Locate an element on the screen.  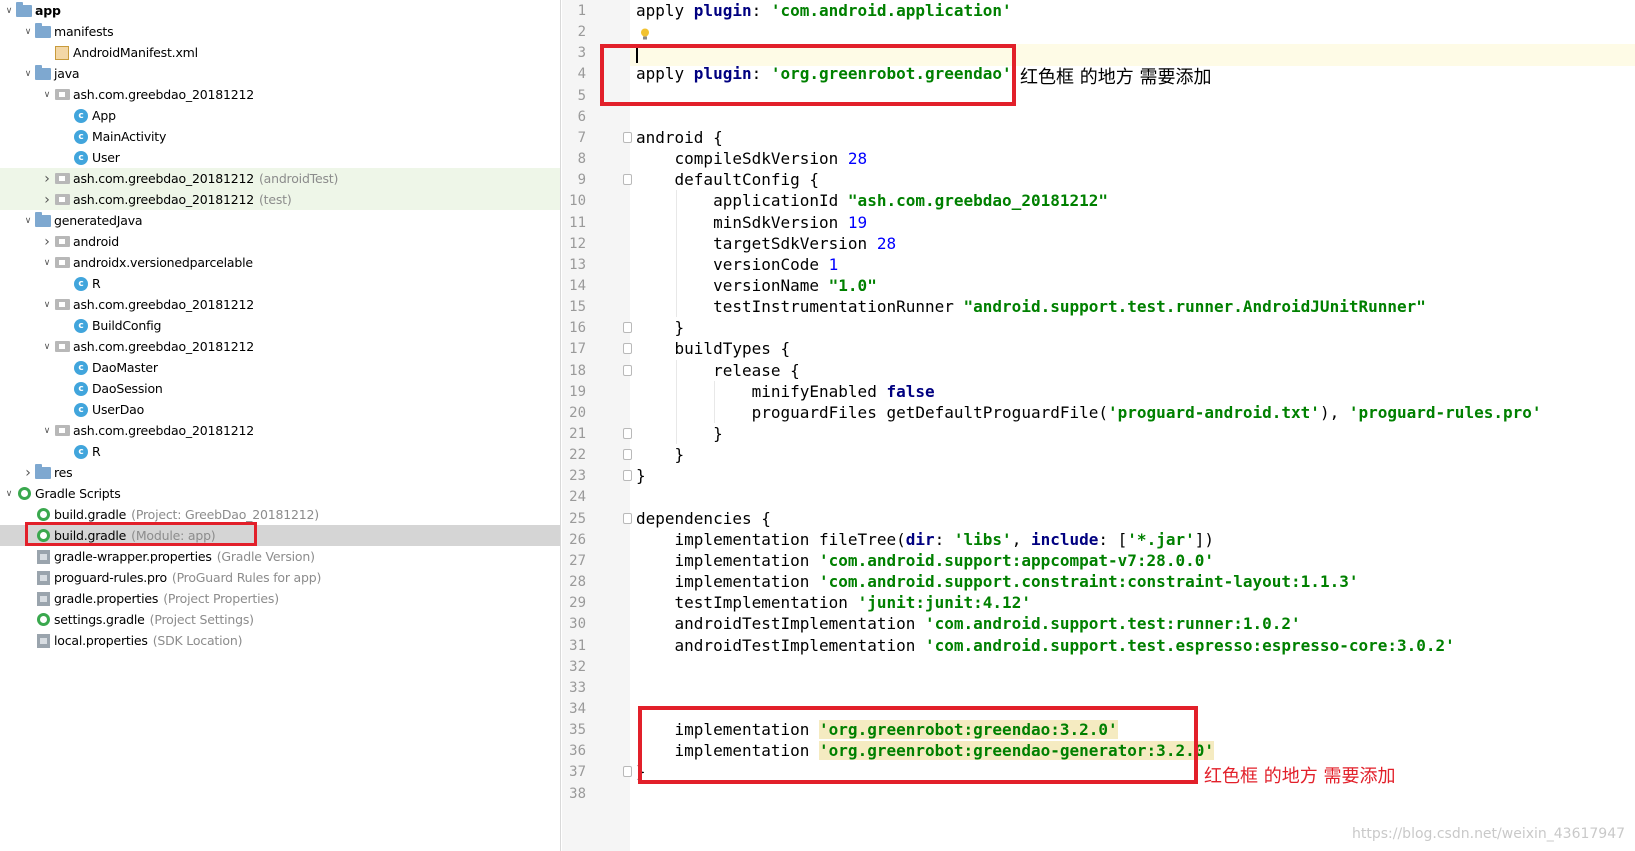
red-box-plugin is located at coordinates (808, 75).